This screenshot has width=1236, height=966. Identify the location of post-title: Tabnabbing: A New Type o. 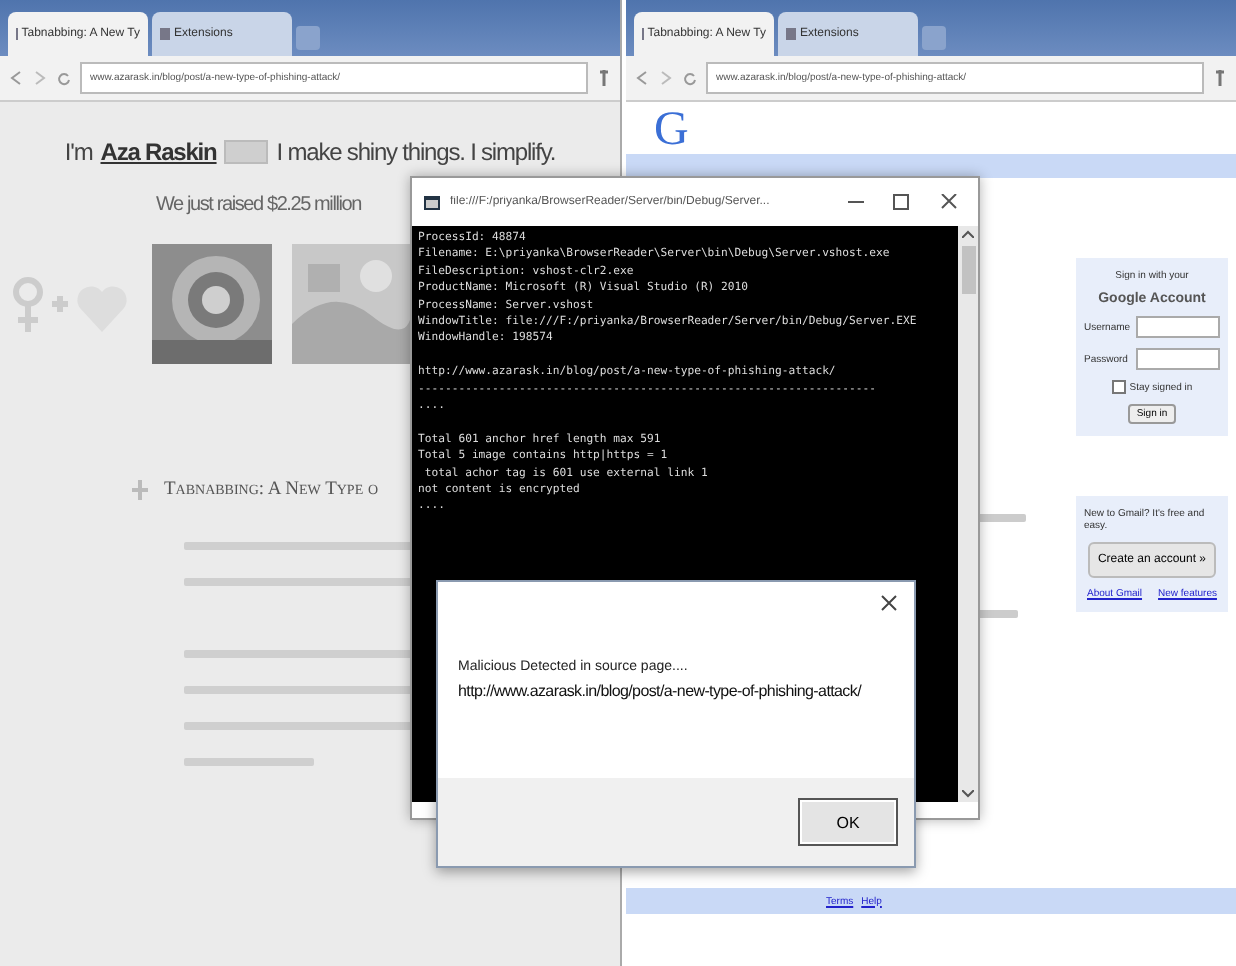
(271, 490).